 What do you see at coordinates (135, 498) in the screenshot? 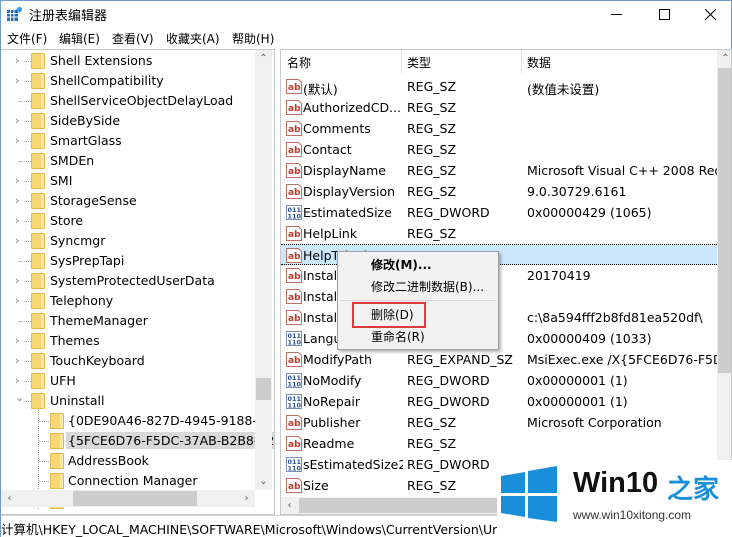
I see `tree-hscroll-thumb` at bounding box center [135, 498].